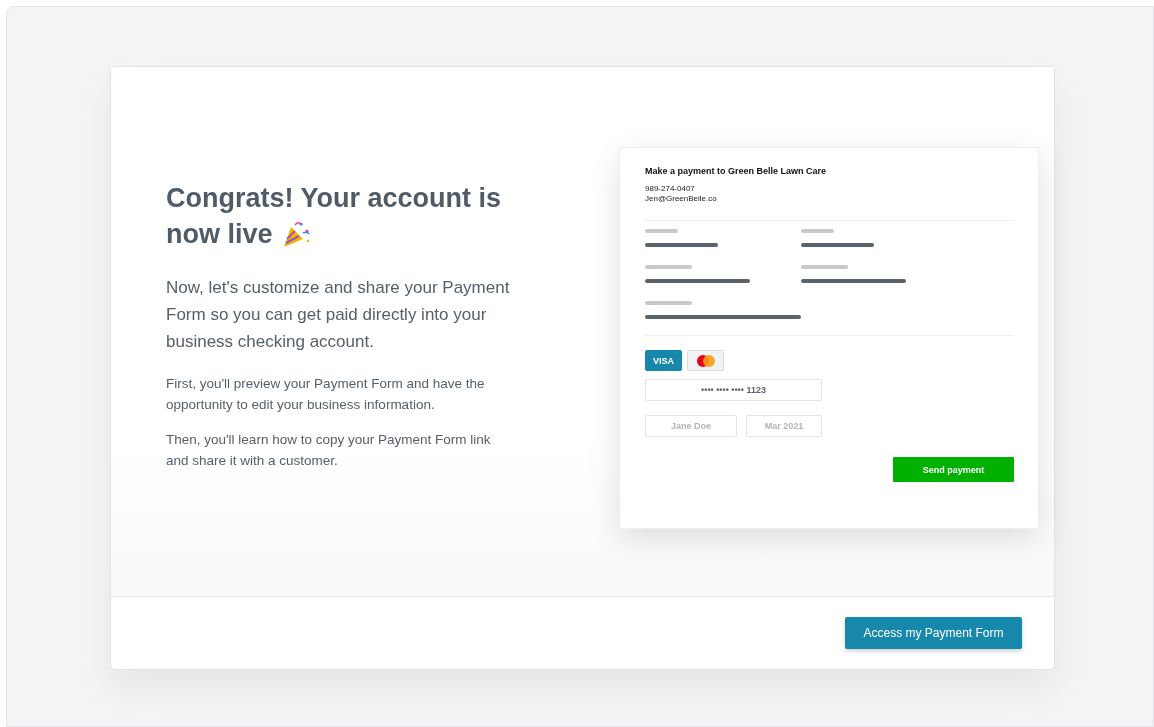 This screenshot has width=1154, height=727. I want to click on body-text: First, you'll preview your Payment Form and have the opportunity to edit your business information., so click(326, 394).